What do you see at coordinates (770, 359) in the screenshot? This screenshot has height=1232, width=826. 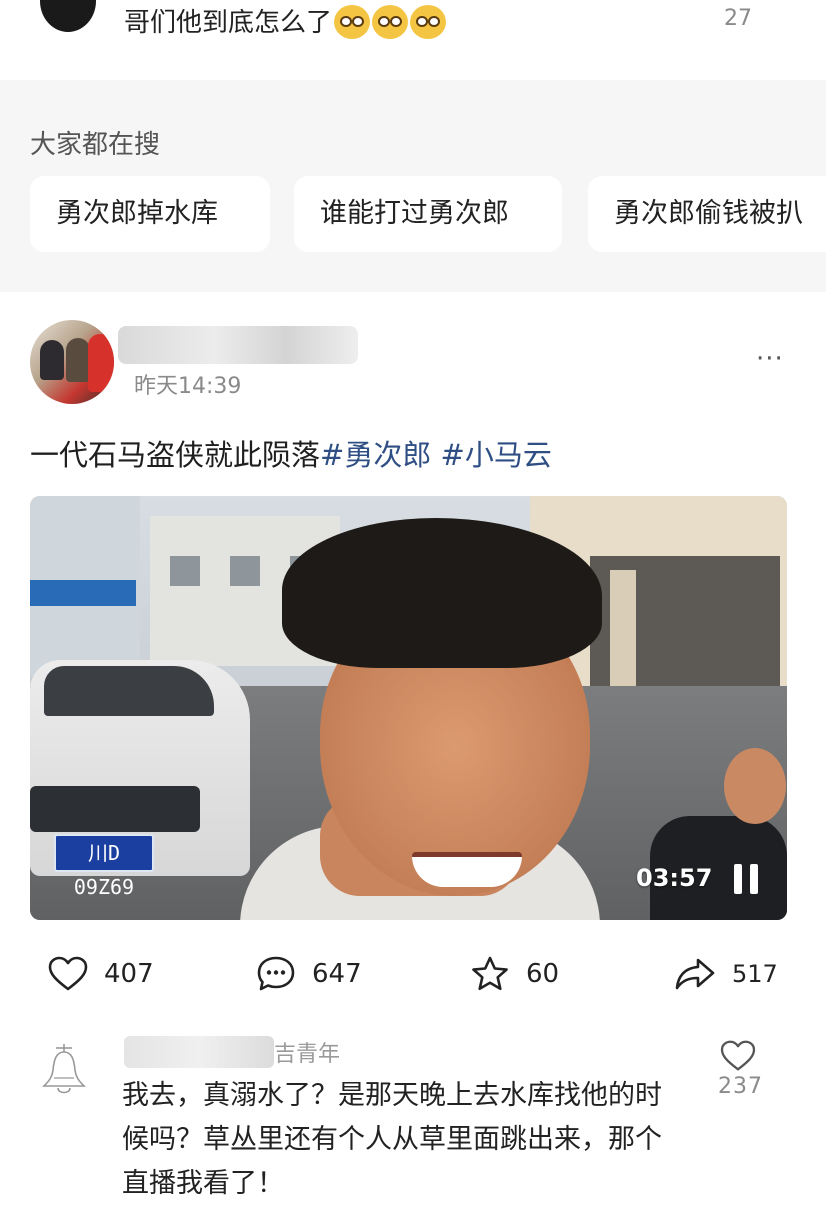 I see `more-options-button: ···` at bounding box center [770, 359].